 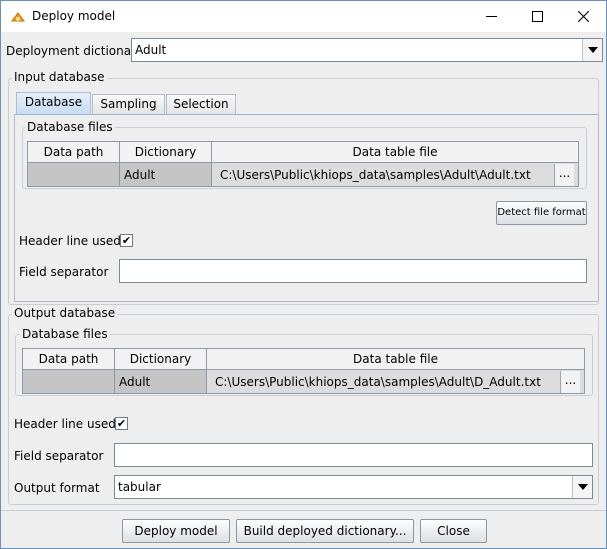 What do you see at coordinates (139, 487) in the screenshot?
I see `output-format-value: tabular` at bounding box center [139, 487].